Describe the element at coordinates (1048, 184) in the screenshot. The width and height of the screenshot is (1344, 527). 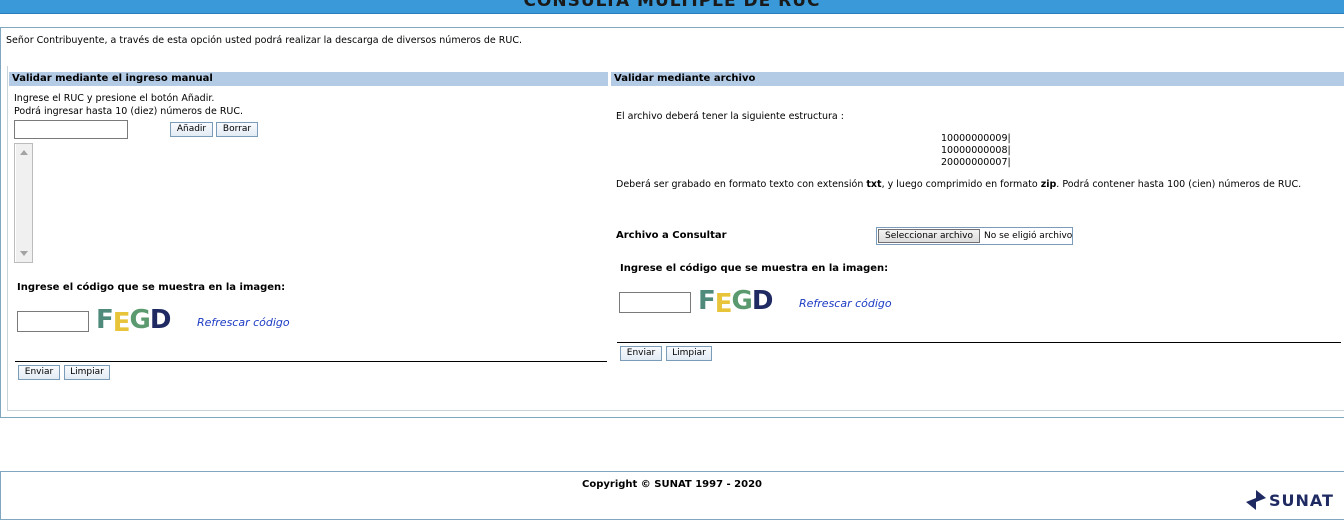
I see `format-zip: zip` at that location.